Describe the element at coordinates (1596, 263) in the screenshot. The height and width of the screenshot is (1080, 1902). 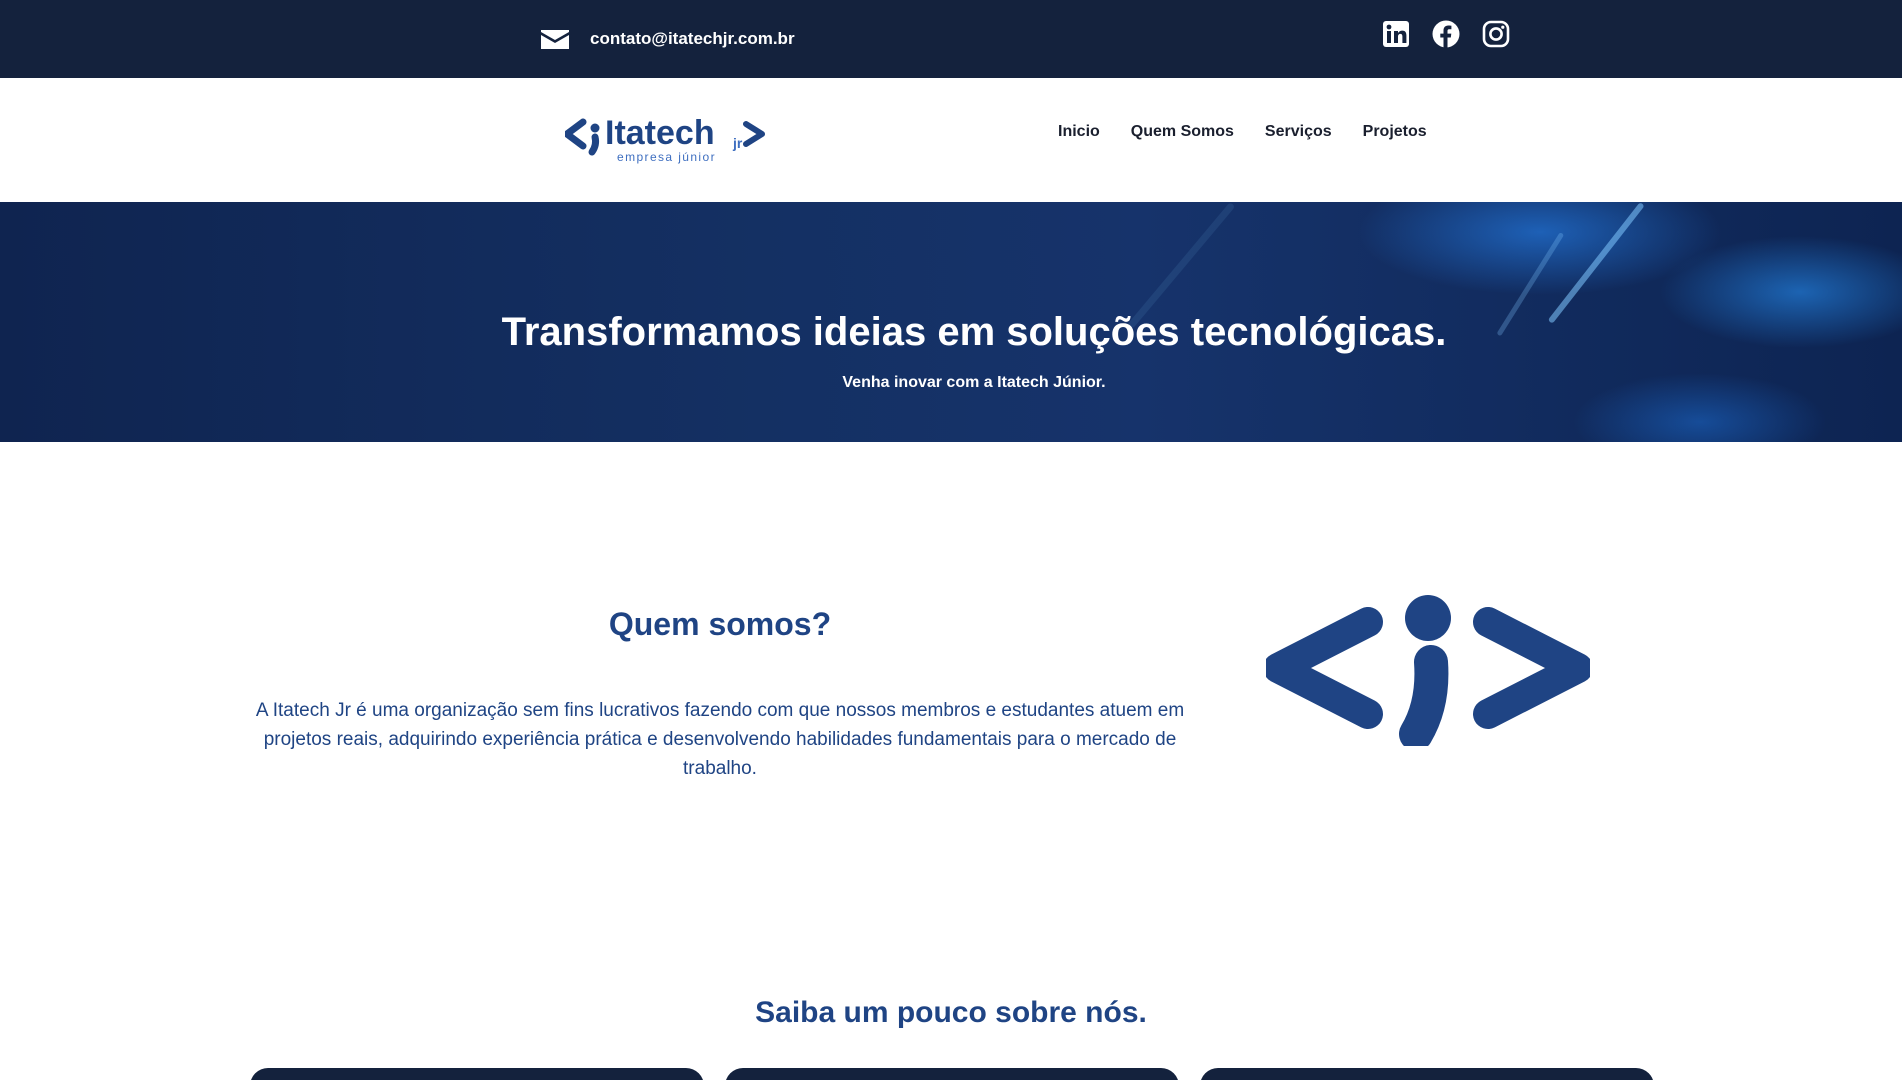
I see `hero-decor-streak` at that location.